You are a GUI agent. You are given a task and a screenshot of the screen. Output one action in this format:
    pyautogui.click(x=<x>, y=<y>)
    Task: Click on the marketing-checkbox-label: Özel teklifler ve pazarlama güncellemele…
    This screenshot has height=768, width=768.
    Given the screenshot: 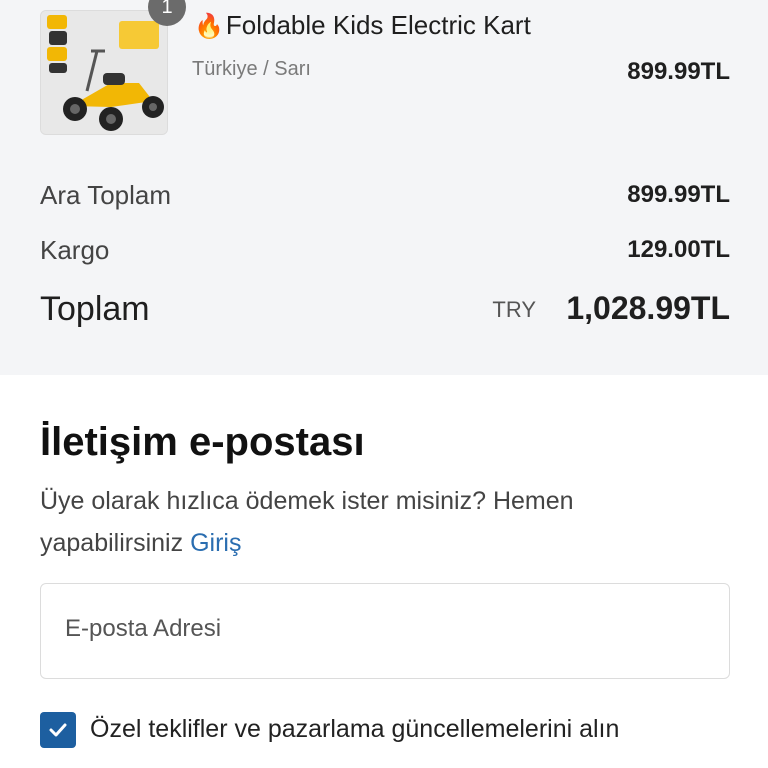 What is the action you would take?
    pyautogui.click(x=354, y=729)
    